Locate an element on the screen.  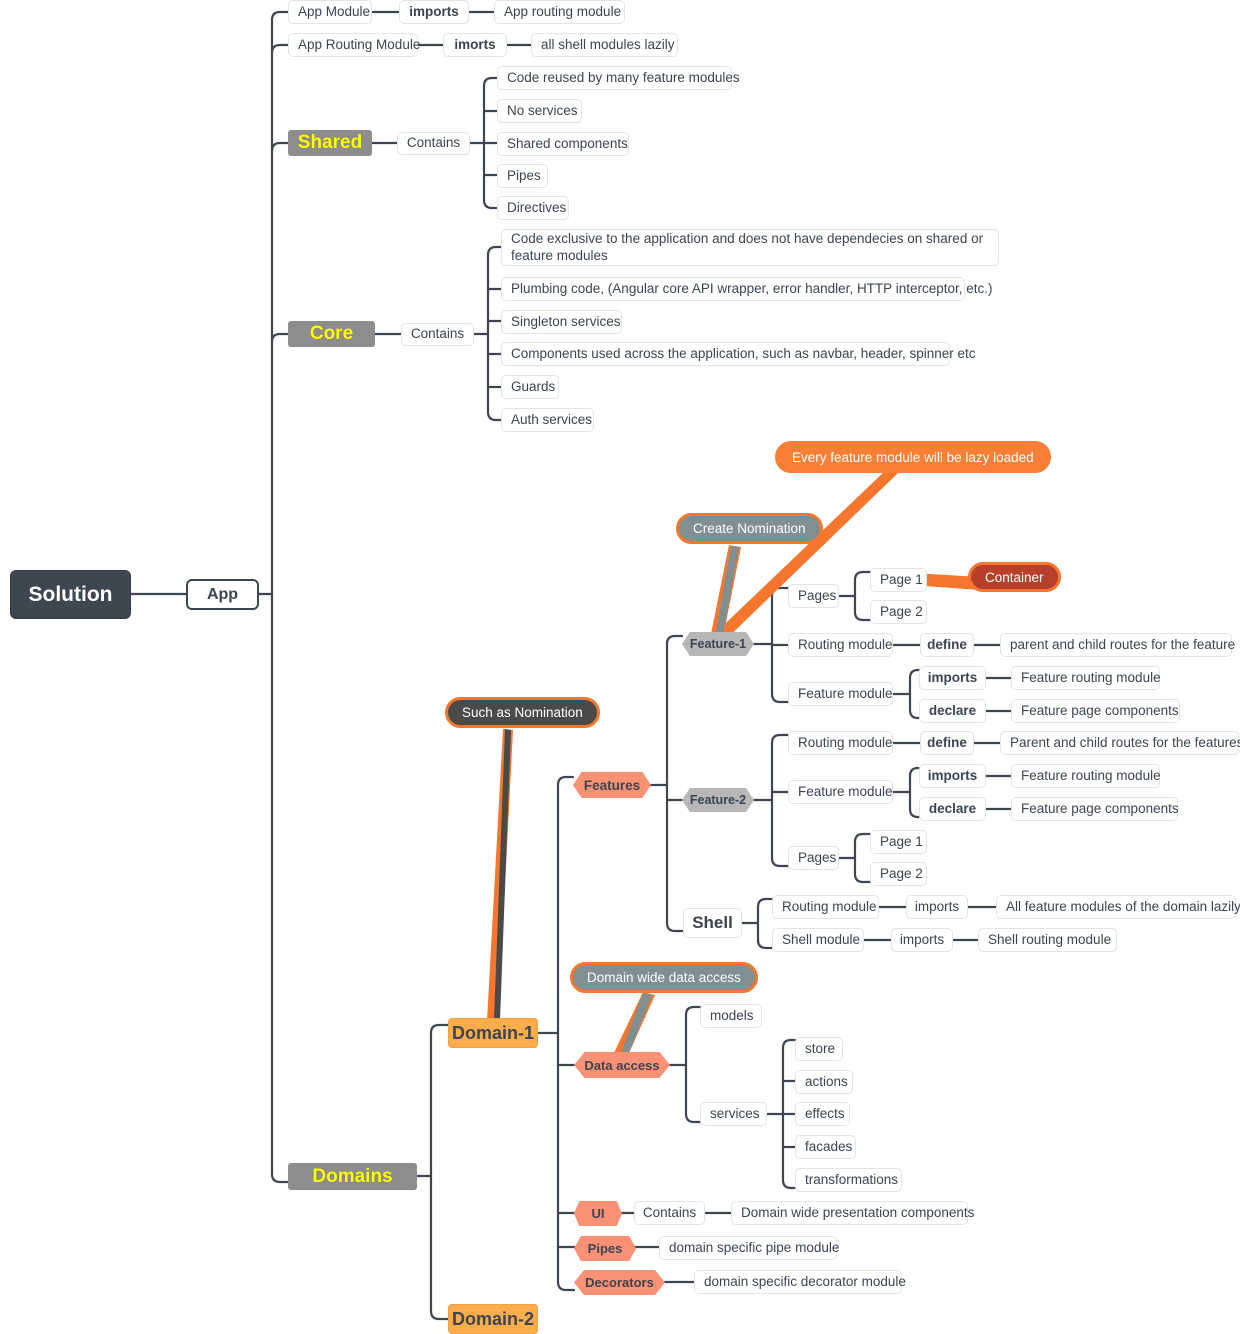
node-all-shell-modules-lazily: all shell modules lazily is located at coordinates (604, 45).